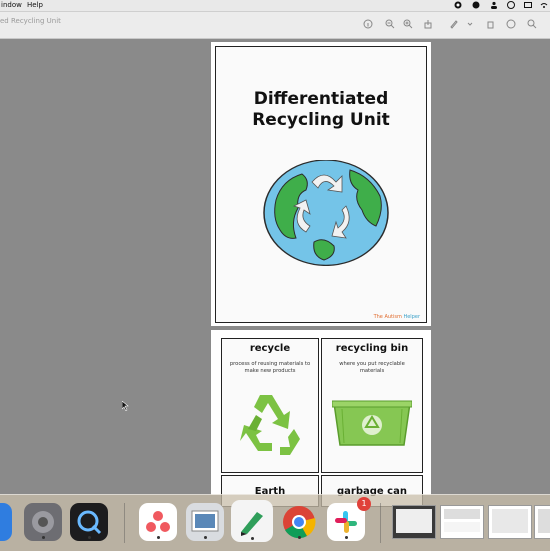  I want to click on dock-app-system-preferences, so click(43, 522).